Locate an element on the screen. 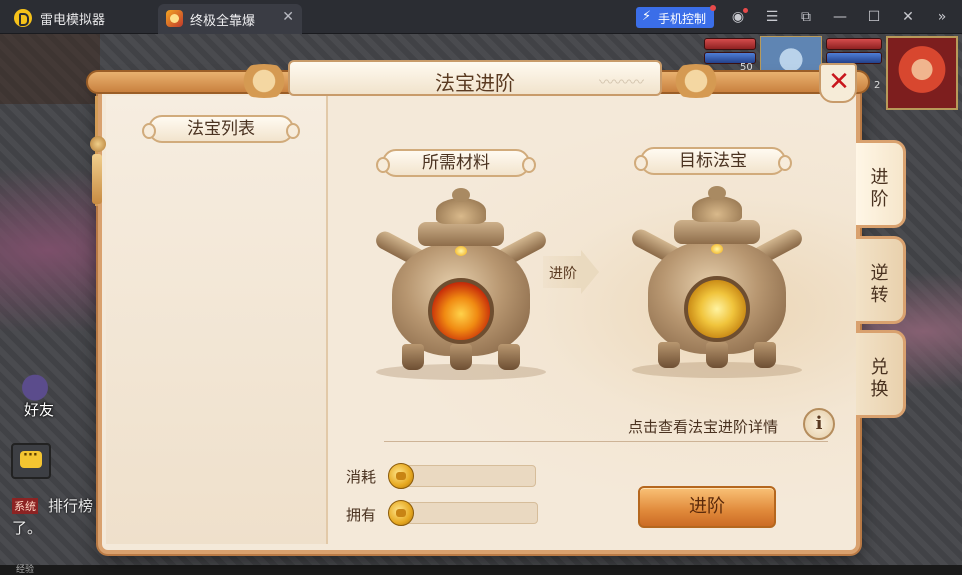 The width and height of the screenshot is (962, 575). material-treasure-vessel is located at coordinates (461, 285).